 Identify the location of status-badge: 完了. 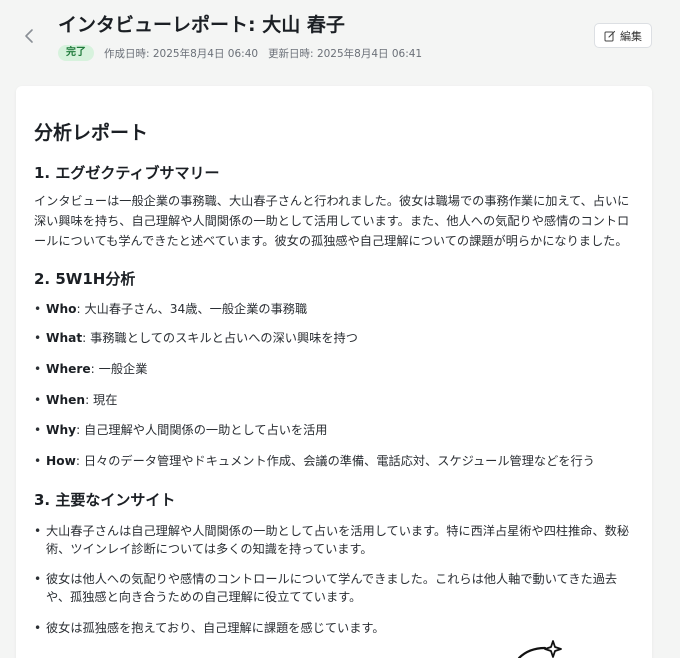
(76, 53).